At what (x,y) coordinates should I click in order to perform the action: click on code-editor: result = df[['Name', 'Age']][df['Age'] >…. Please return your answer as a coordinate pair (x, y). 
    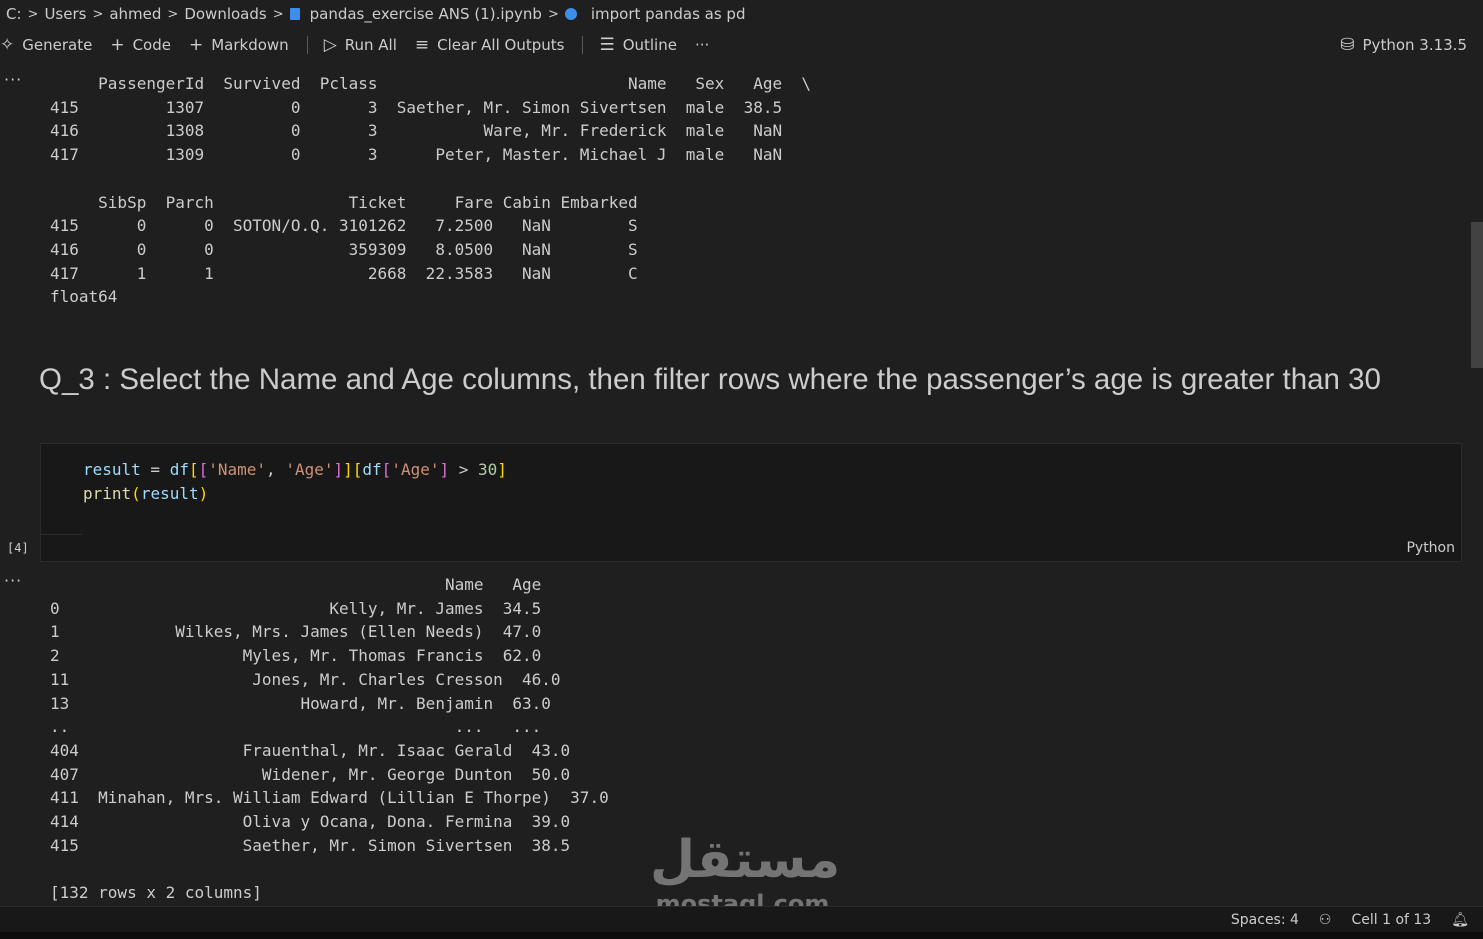
    Looking at the image, I should click on (295, 482).